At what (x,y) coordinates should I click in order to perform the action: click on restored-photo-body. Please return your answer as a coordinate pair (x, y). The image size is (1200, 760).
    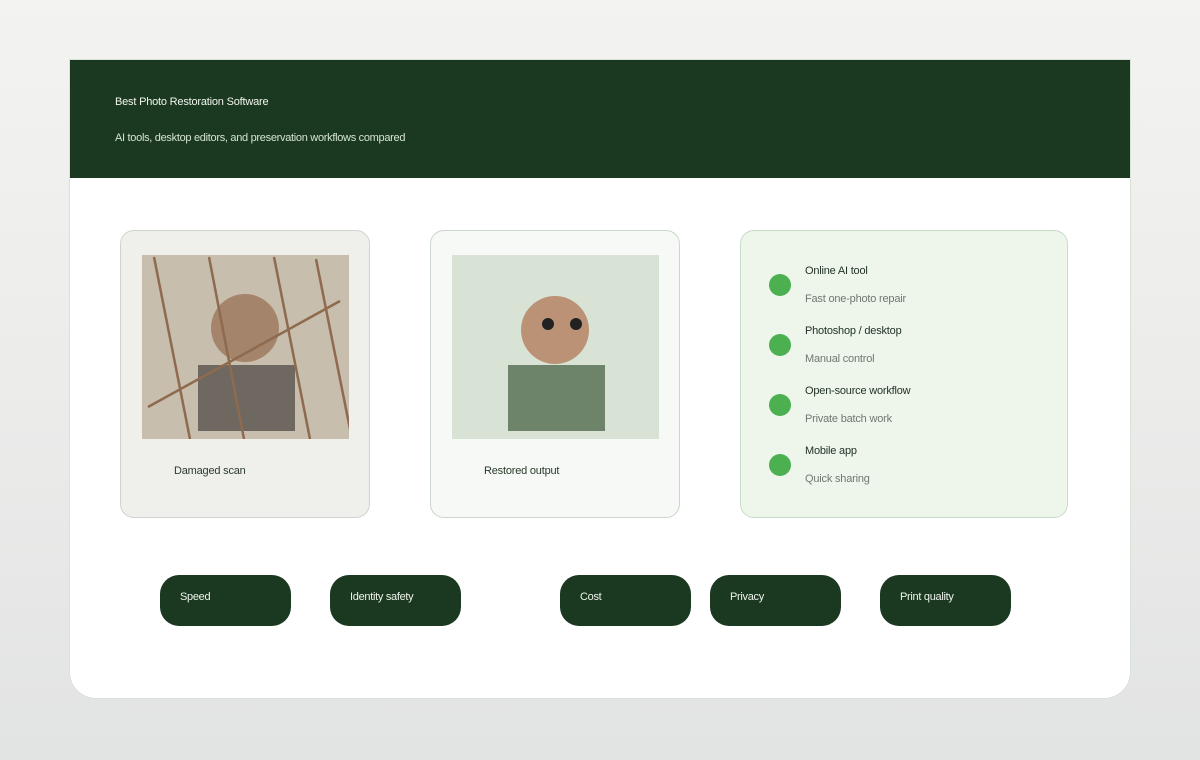
    Looking at the image, I should click on (556, 398).